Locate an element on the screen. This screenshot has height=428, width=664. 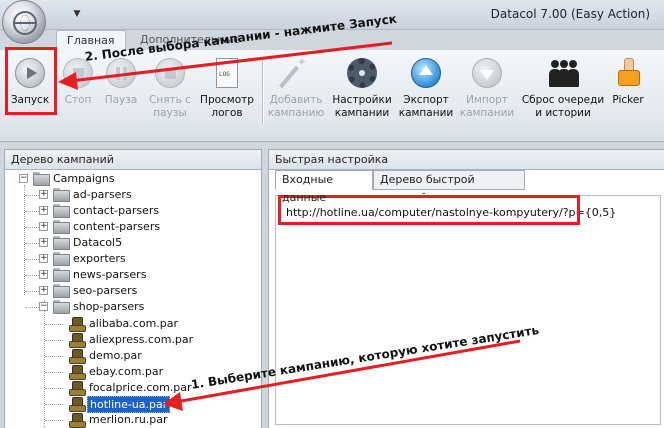
resume-label: Снять с паузы is located at coordinates (170, 106).